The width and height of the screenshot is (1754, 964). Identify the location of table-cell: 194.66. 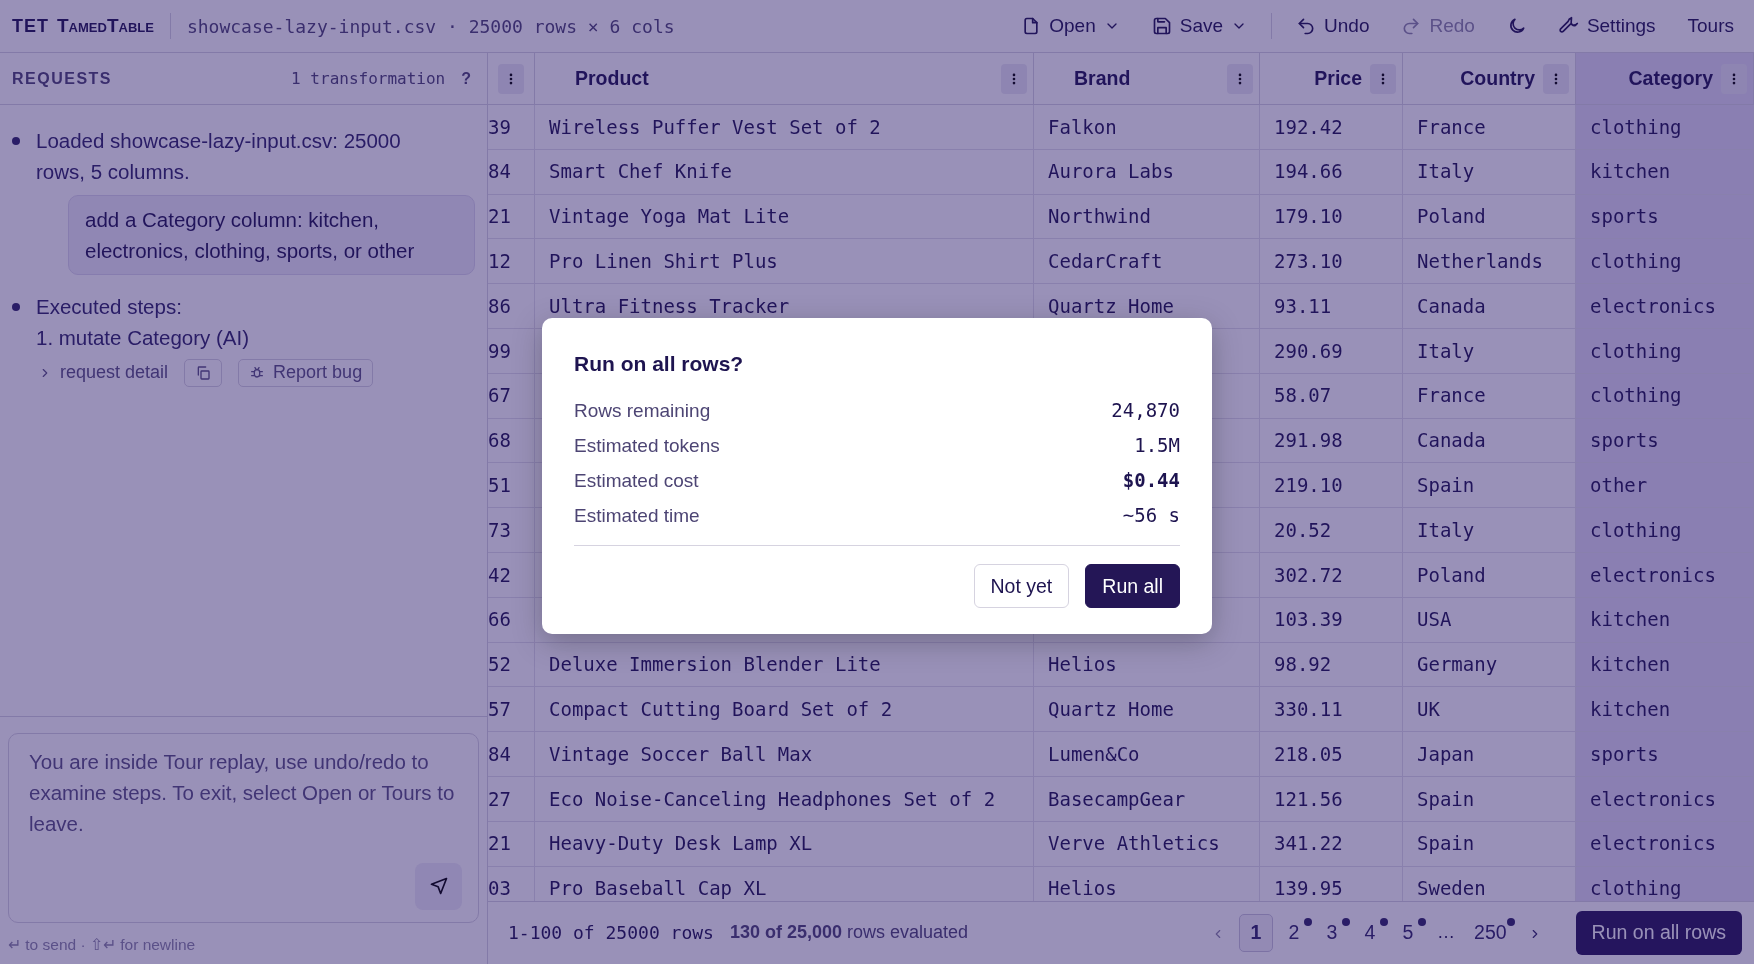
(1331, 172).